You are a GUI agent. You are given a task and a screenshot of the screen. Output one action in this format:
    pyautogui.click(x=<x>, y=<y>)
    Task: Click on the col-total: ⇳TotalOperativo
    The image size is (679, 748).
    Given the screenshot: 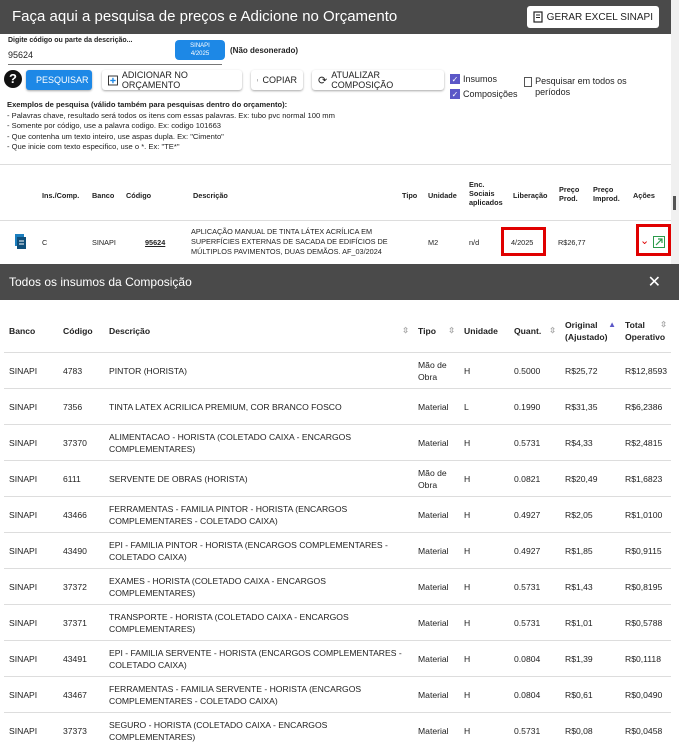 What is the action you would take?
    pyautogui.click(x=645, y=331)
    